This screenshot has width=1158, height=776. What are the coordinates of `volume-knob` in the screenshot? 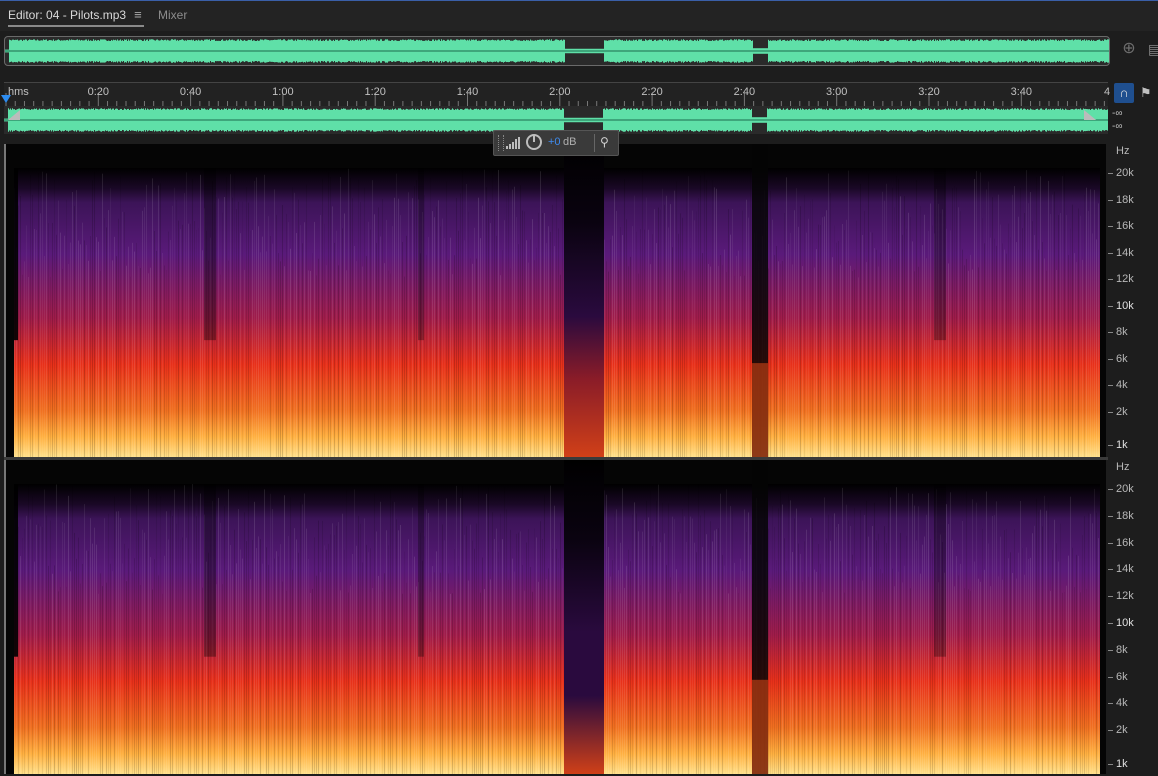 It's located at (534, 142).